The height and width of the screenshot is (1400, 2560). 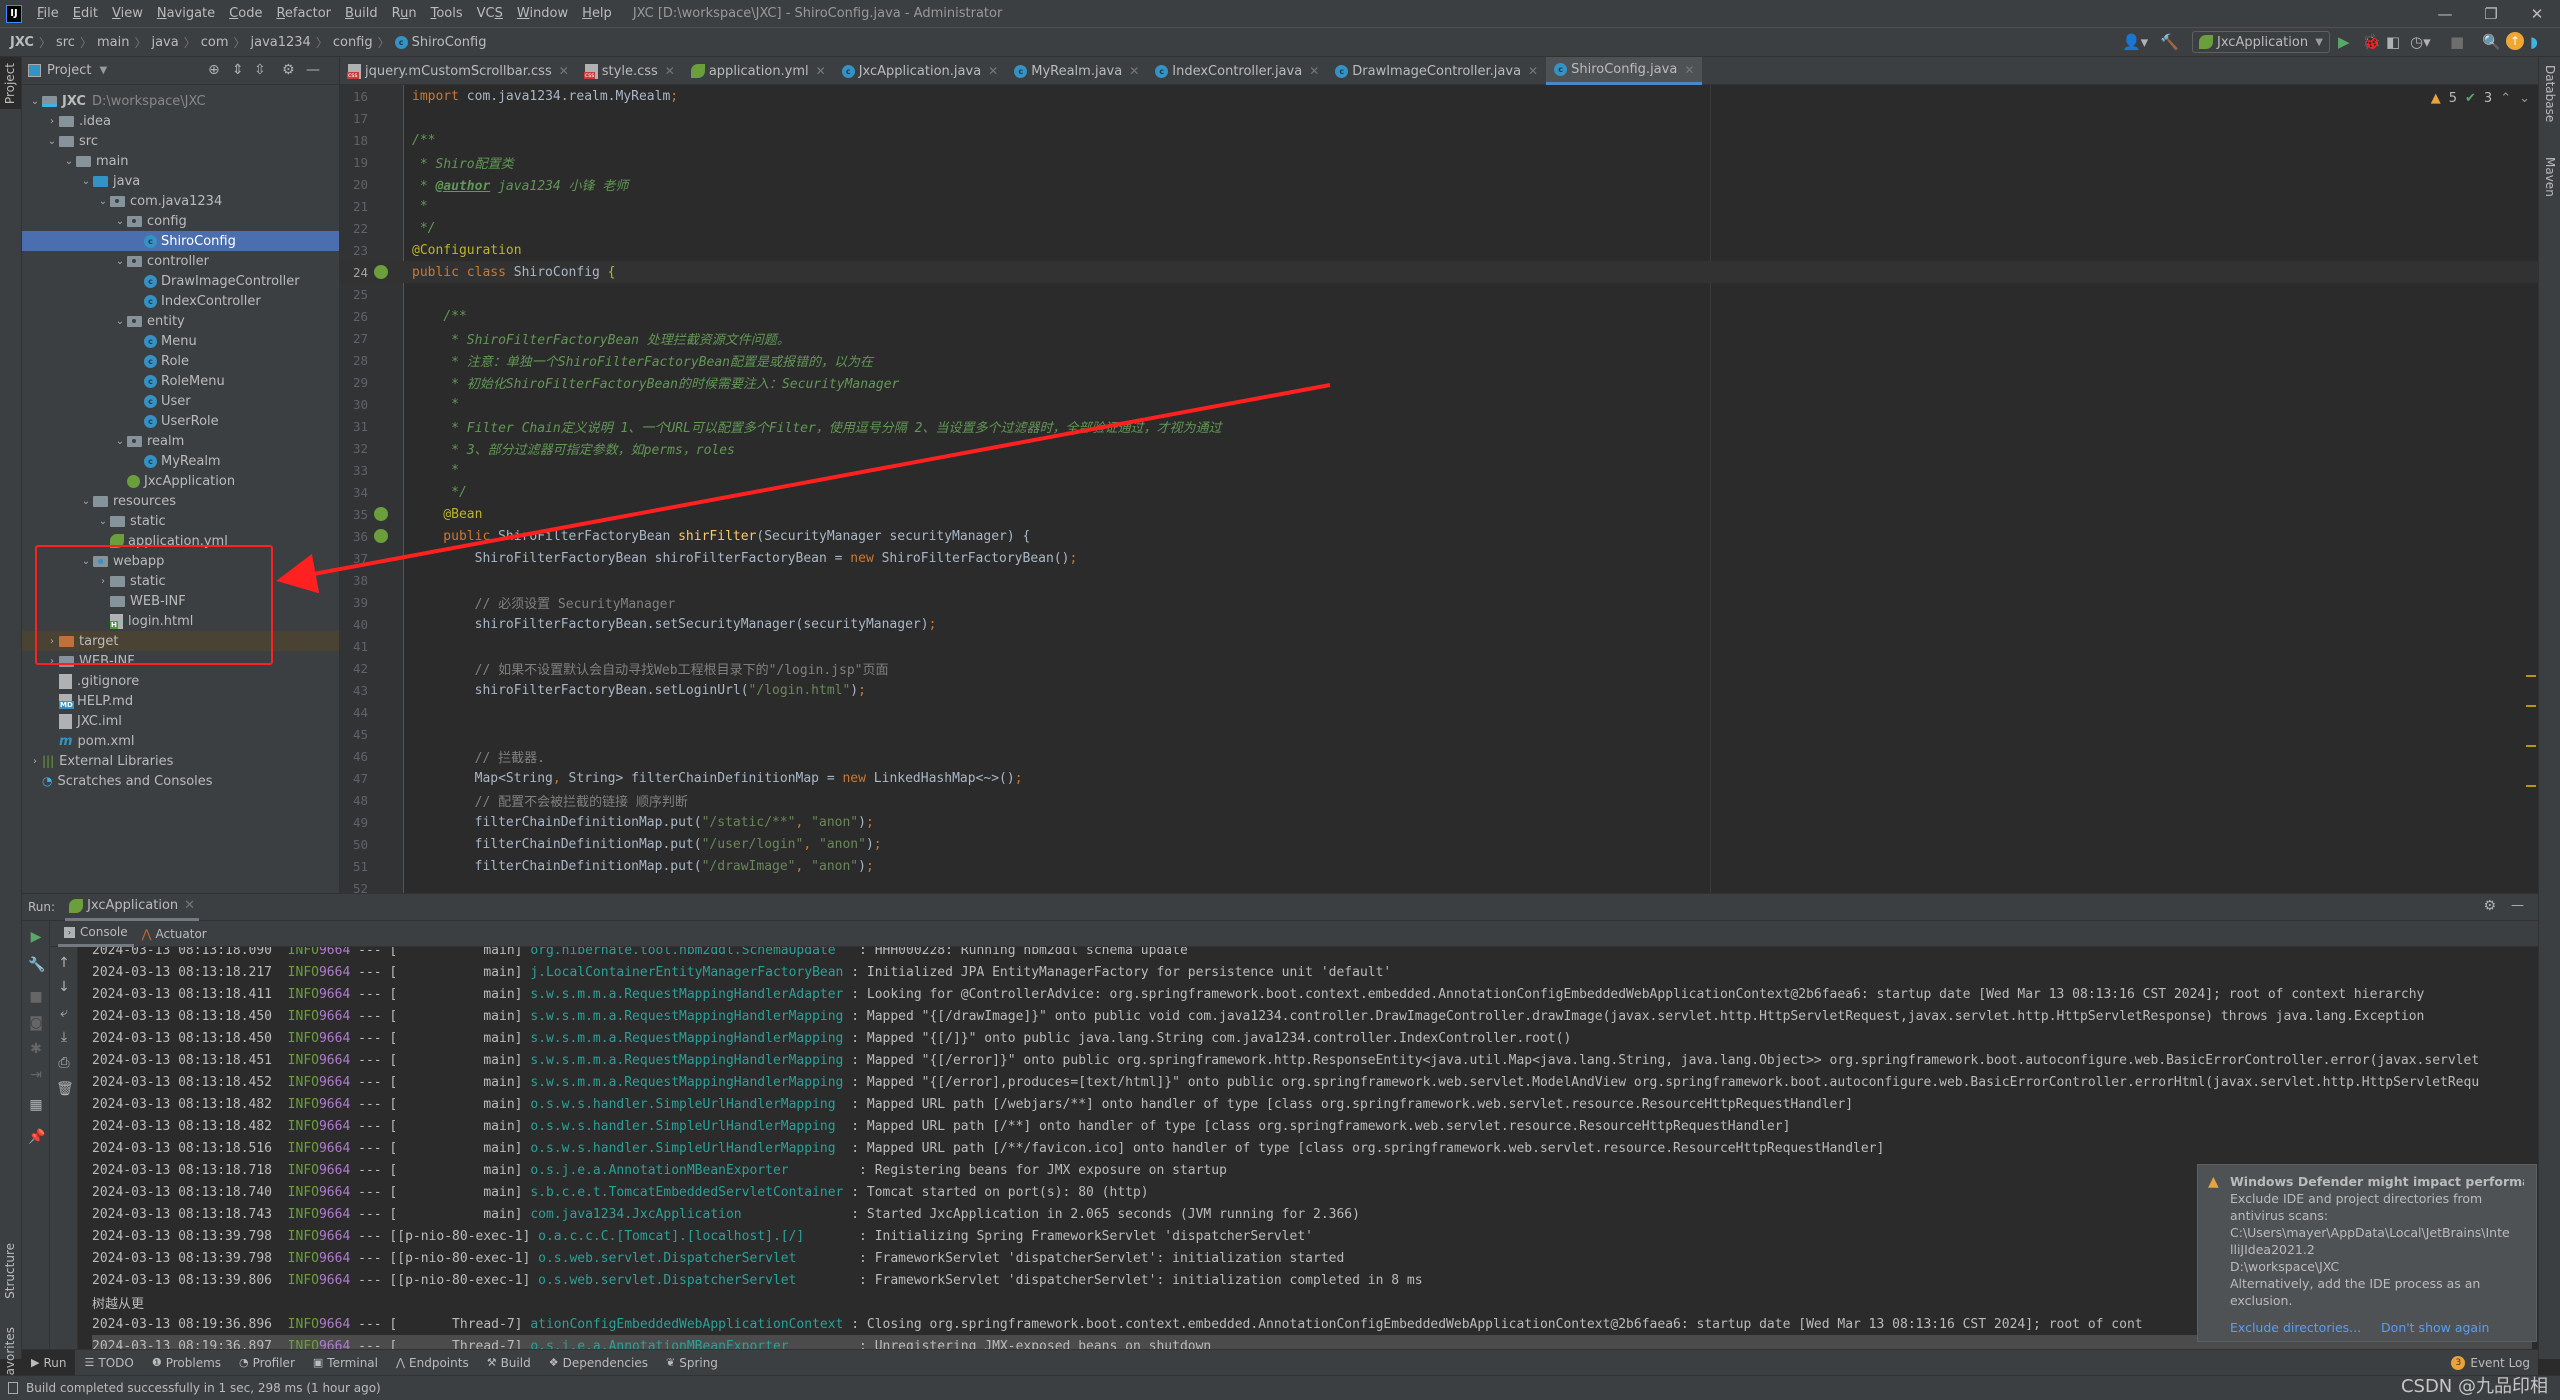 What do you see at coordinates (180, 501) in the screenshot?
I see `tree-item: ⌄ resources` at bounding box center [180, 501].